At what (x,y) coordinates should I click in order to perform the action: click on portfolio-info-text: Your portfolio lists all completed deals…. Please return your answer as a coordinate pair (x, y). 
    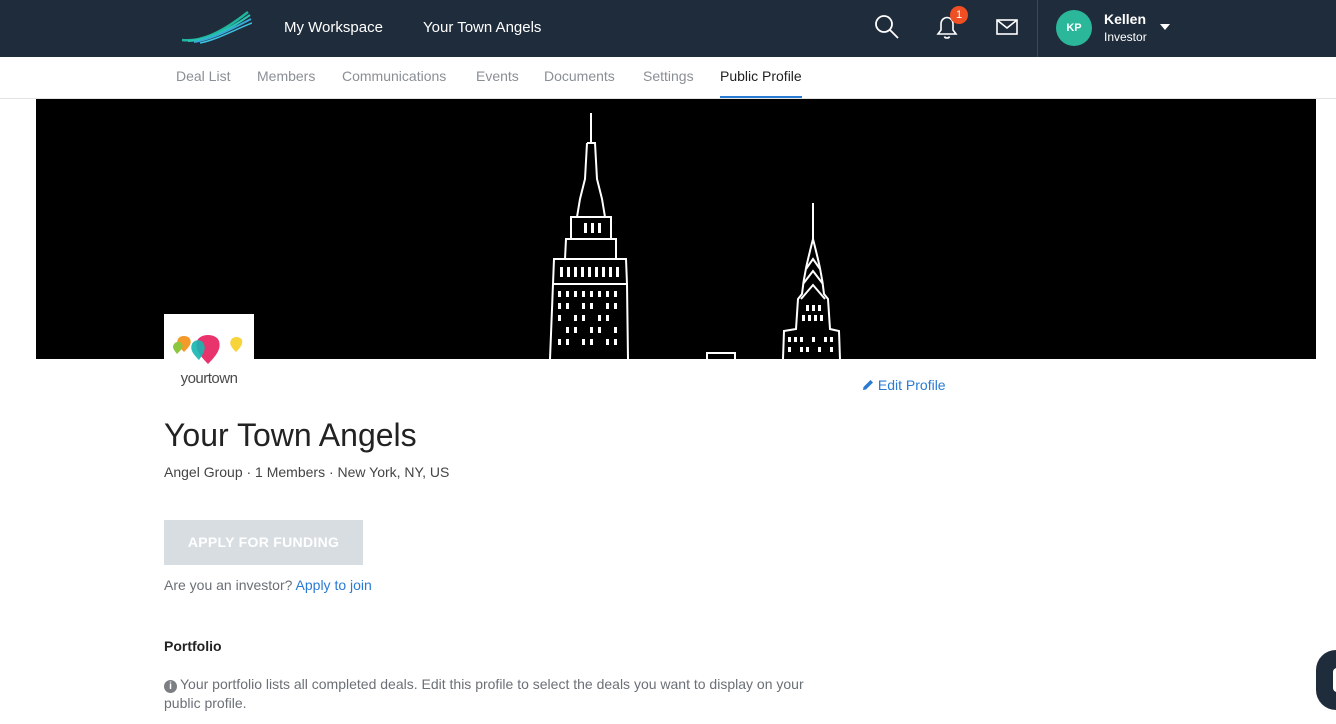
    Looking at the image, I should click on (484, 693).